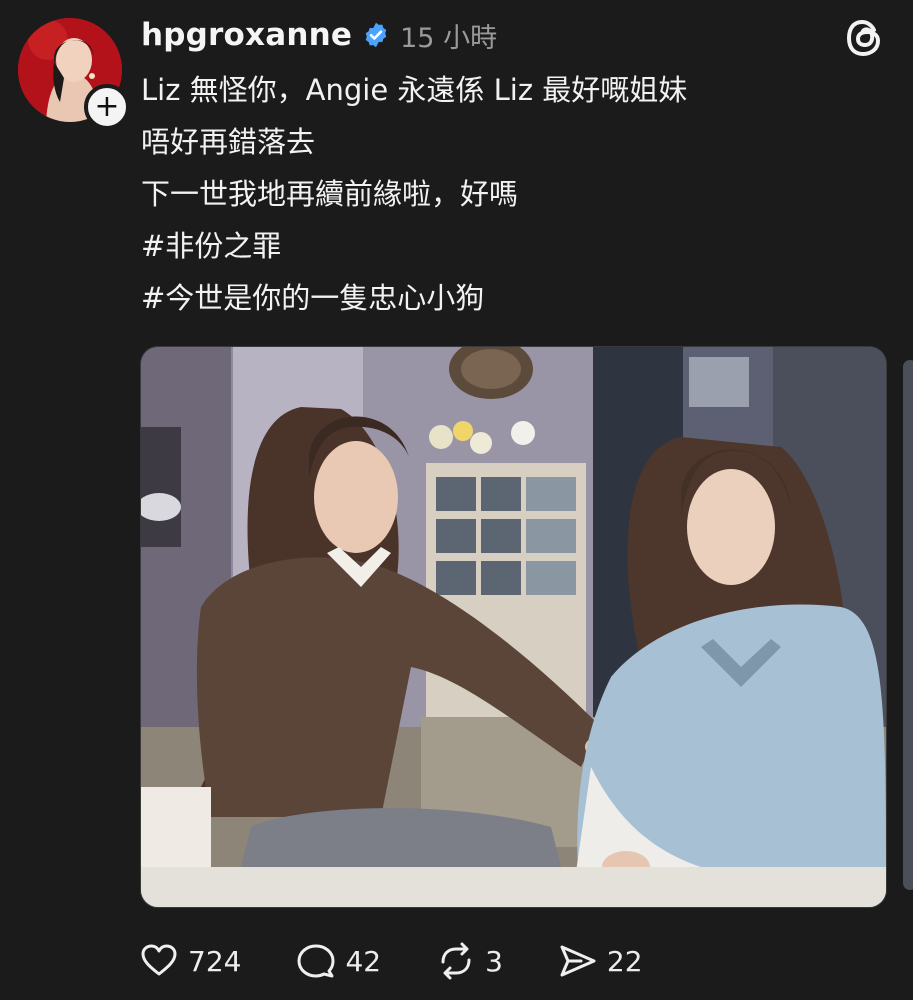 Image resolution: width=913 pixels, height=1000 pixels. Describe the element at coordinates (511, 298) in the screenshot. I see `hashtag-link: #今世是你的一隻忠心小狗` at that location.